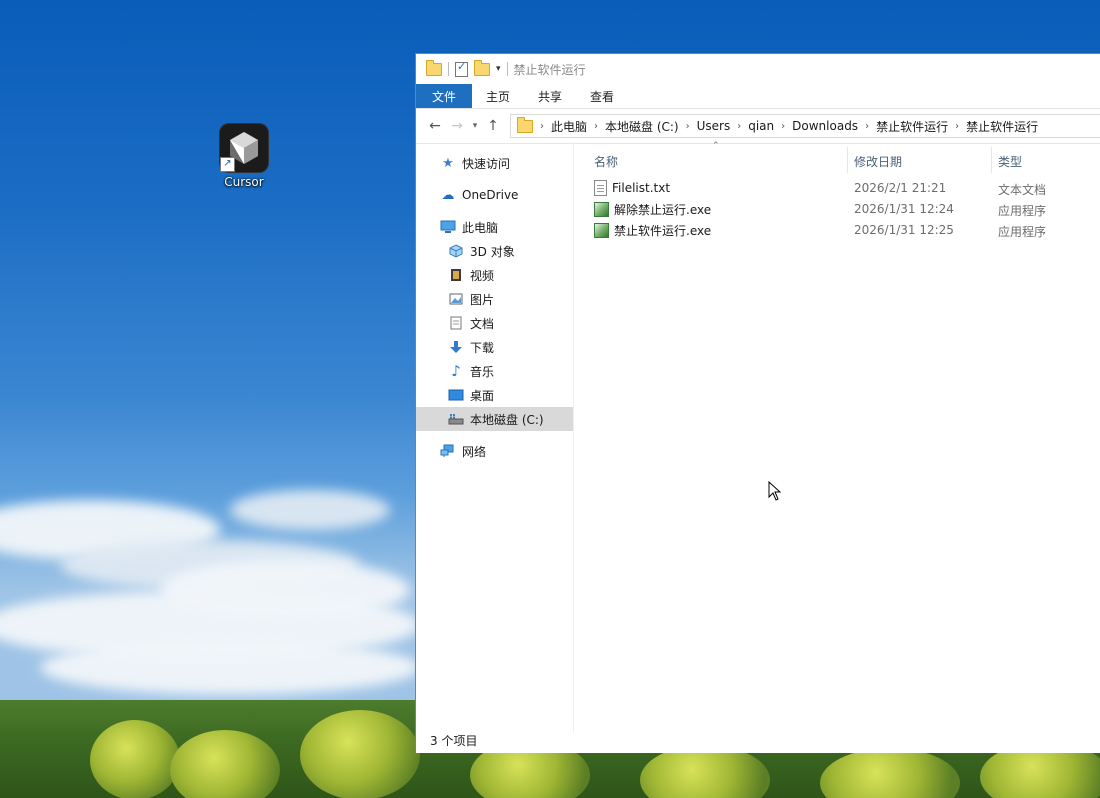 This screenshot has width=1100, height=798. What do you see at coordinates (550, 96) in the screenshot?
I see `tab-share: 共享` at bounding box center [550, 96].